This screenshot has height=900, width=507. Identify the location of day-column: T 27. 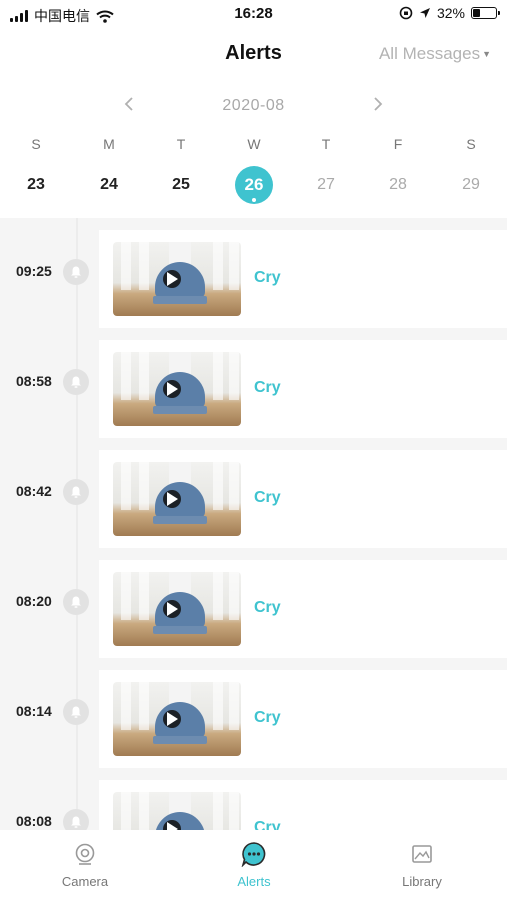
(326, 168).